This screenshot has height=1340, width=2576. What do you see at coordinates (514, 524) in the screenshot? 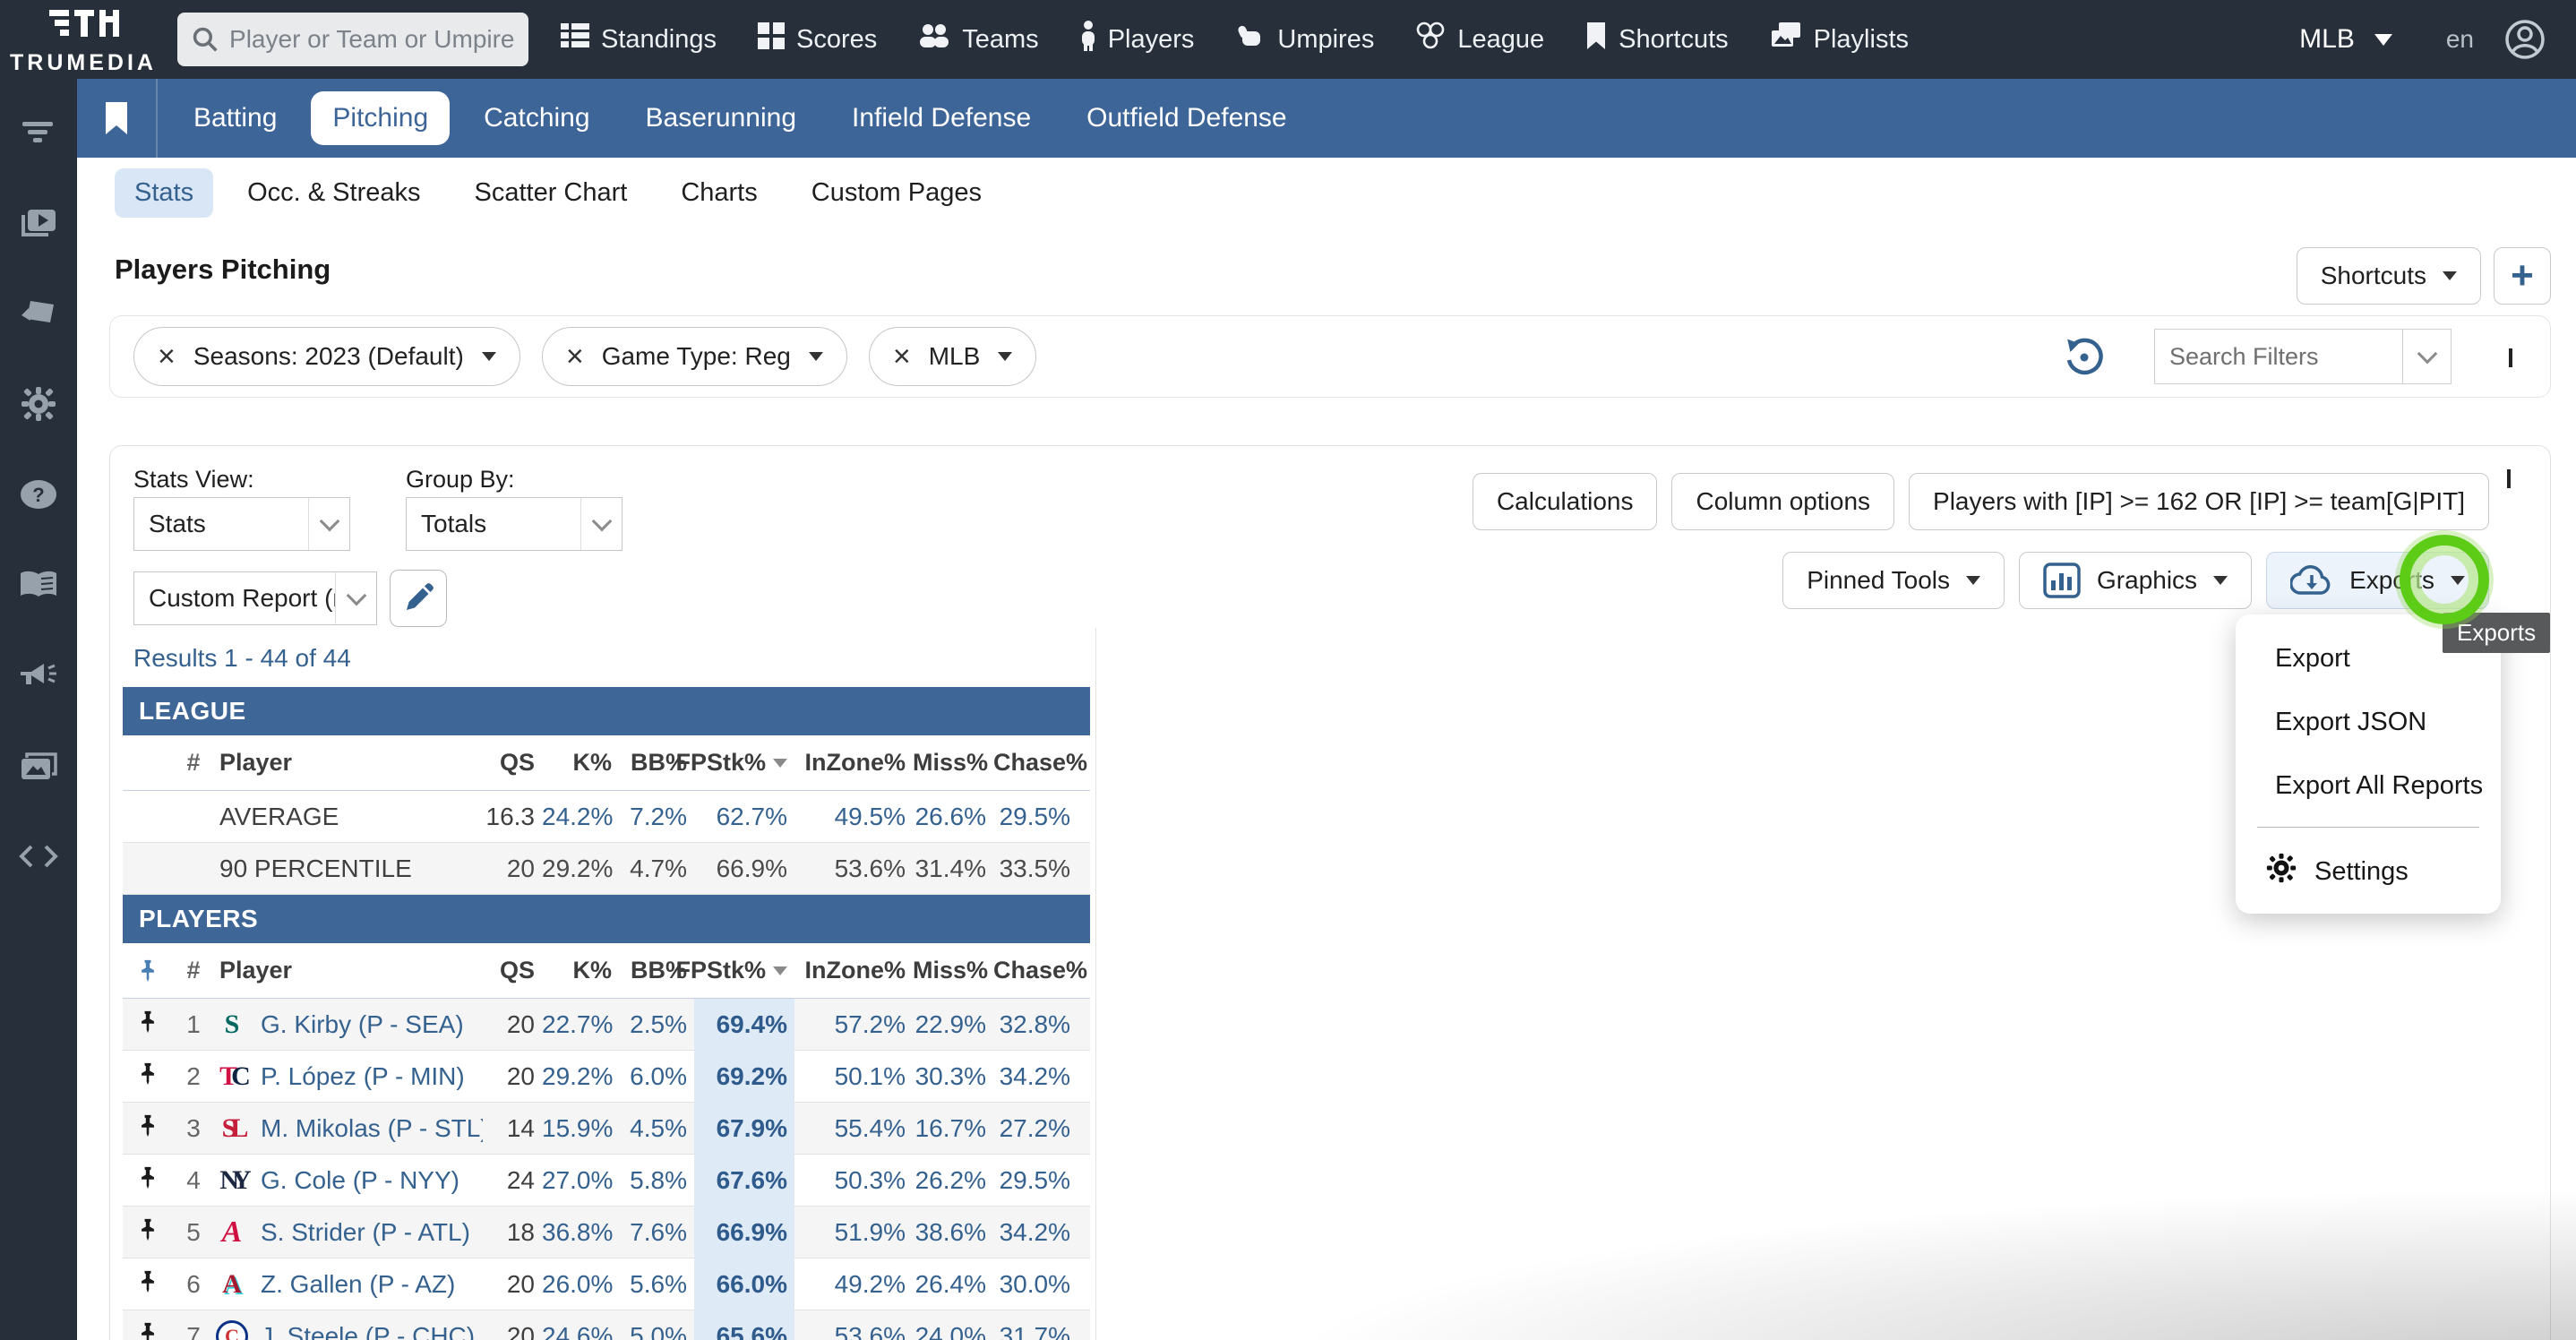
I see `group-by-select: Totals` at bounding box center [514, 524].